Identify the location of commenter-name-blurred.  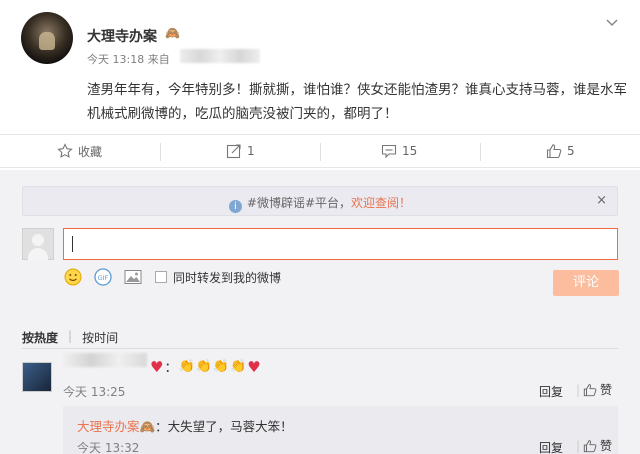
(105, 360).